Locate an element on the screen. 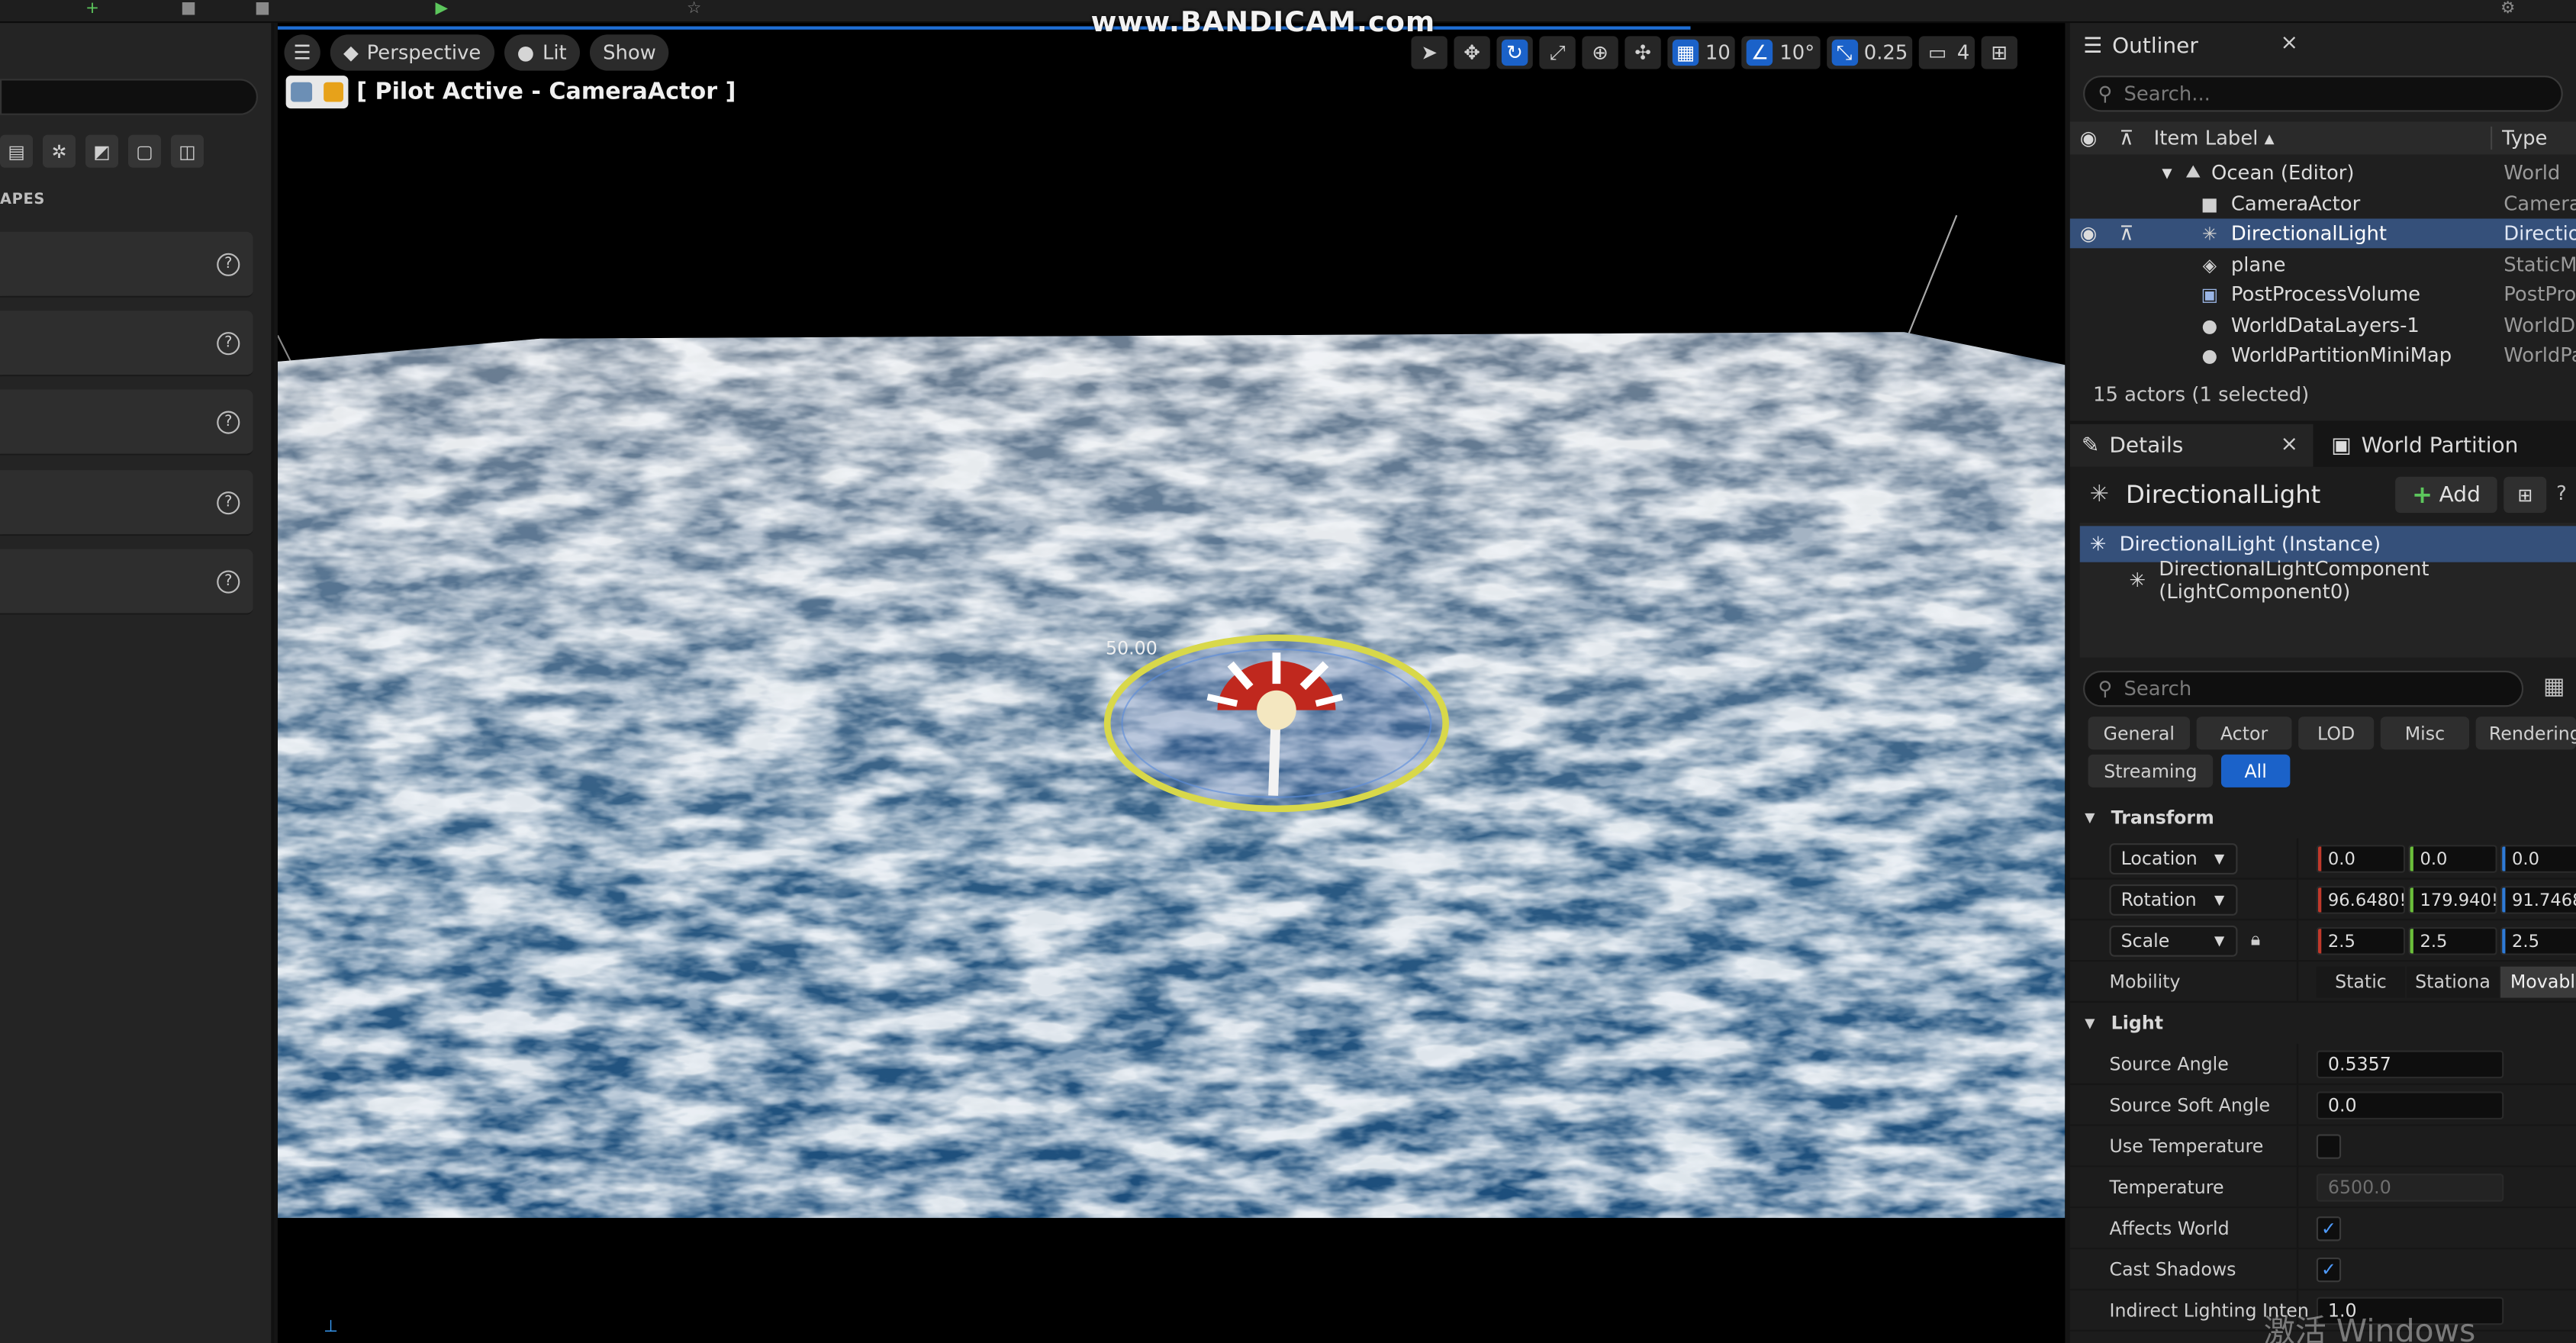 This screenshot has width=2576, height=1343. play-icon: ▶ is located at coordinates (442, 9).